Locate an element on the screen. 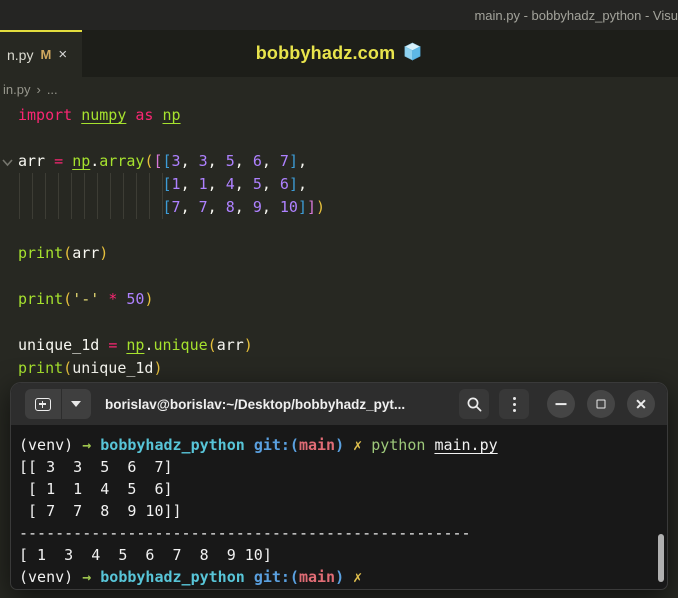  terminal-line: [ 7 7 8 9 10]] is located at coordinates (100, 511).